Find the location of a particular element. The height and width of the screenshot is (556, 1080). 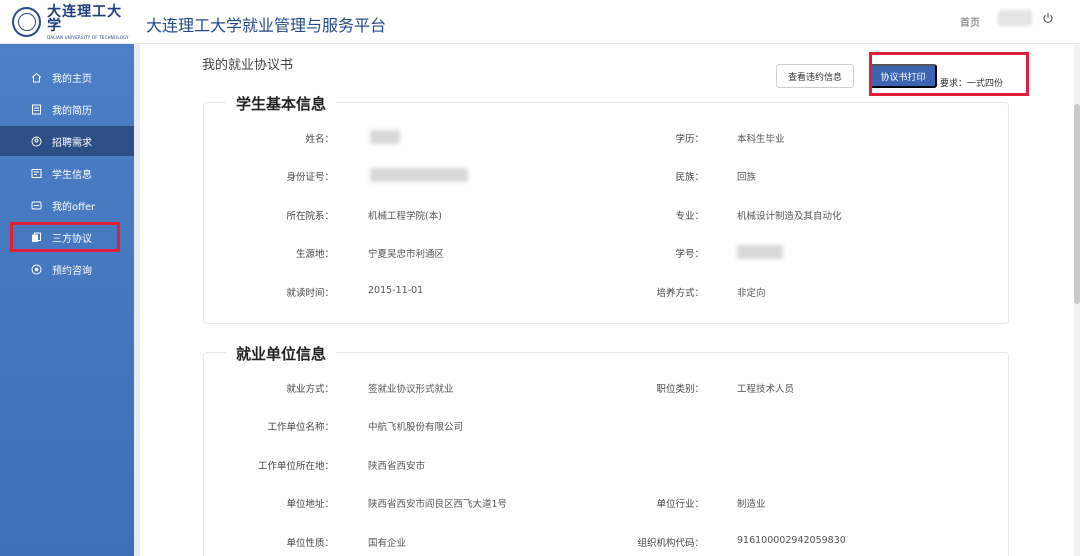

sidebar: 我的主页 我的简历 招聘需求 学生信息 我的offer 三方协议 预约咨询 is located at coordinates (67, 300).